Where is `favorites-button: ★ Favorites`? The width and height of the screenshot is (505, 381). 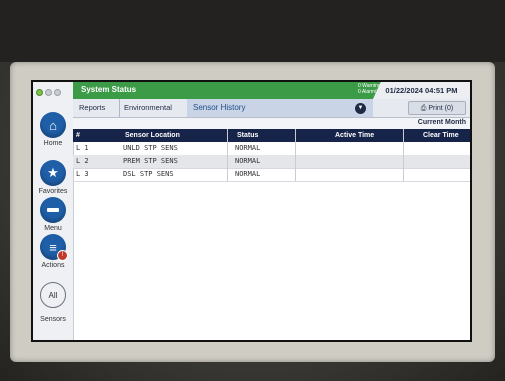 favorites-button: ★ Favorites is located at coordinates (53, 177).